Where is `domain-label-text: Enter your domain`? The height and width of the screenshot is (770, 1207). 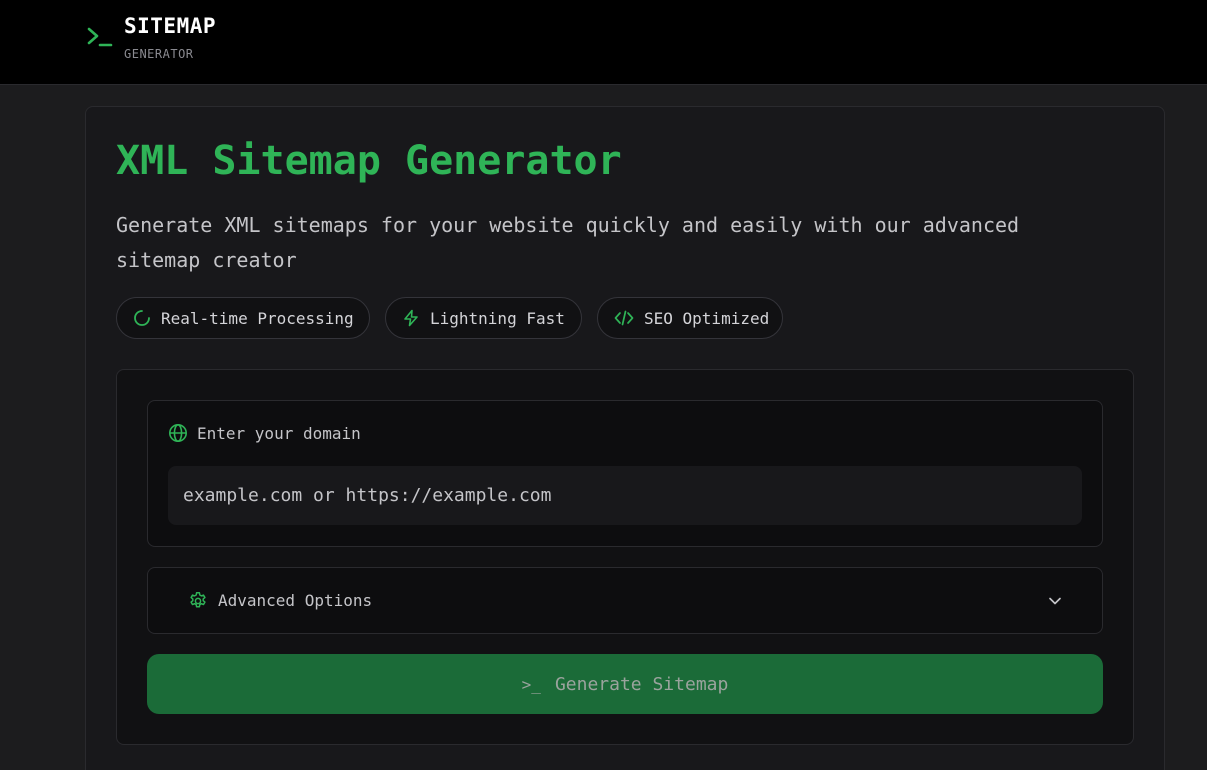
domain-label-text: Enter your domain is located at coordinates (279, 433).